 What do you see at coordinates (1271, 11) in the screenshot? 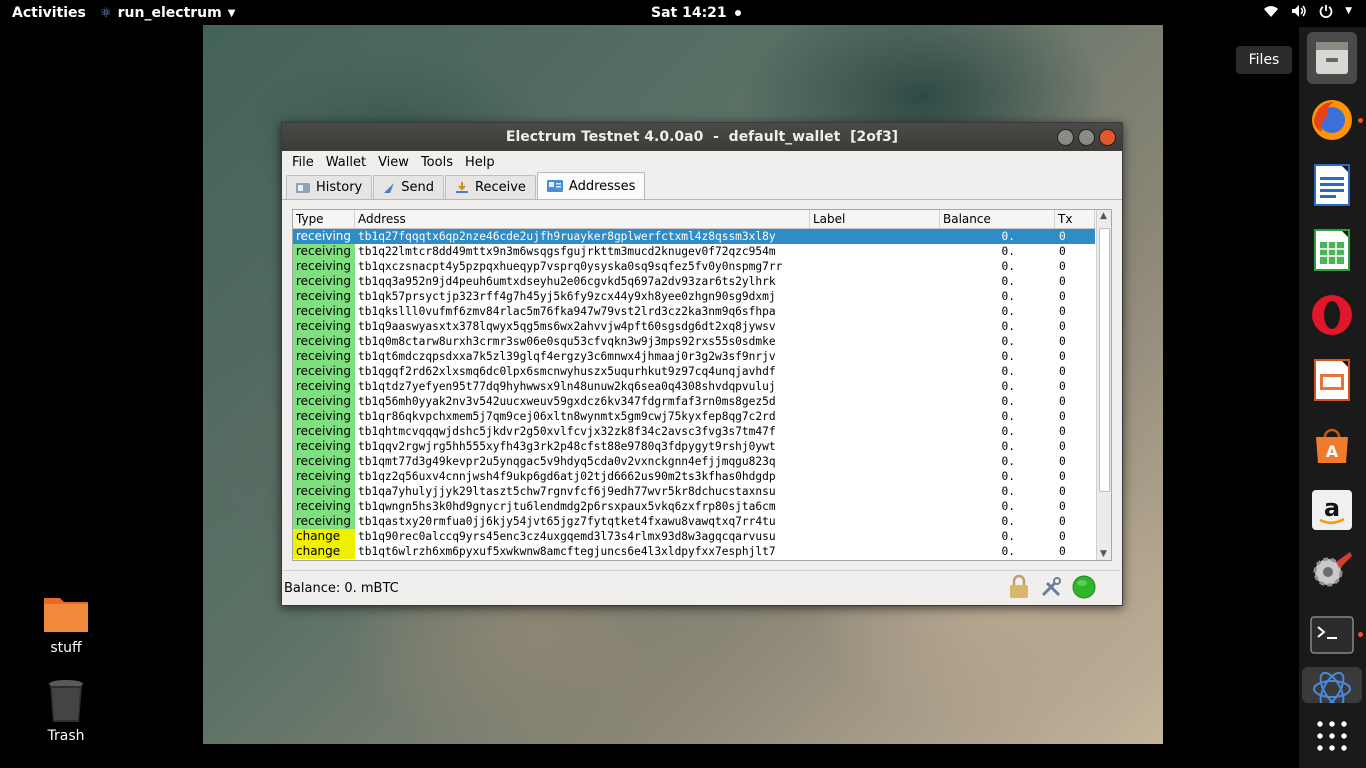
I see `wifi-icon` at bounding box center [1271, 11].